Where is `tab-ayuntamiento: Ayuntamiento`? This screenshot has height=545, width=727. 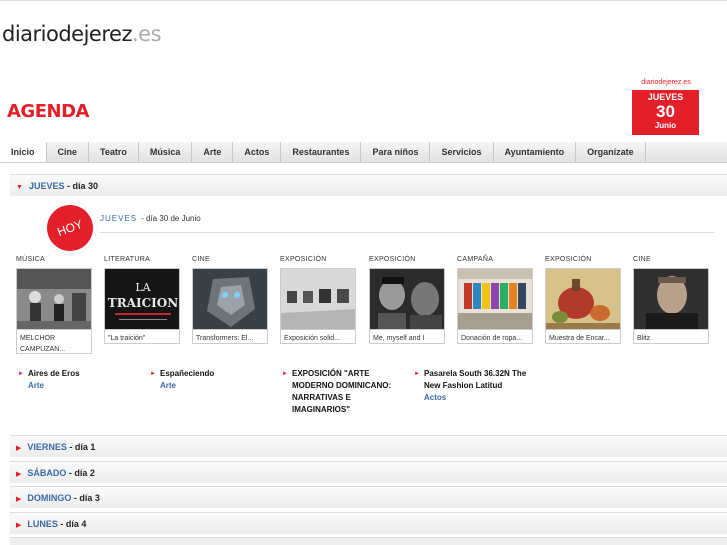 tab-ayuntamiento: Ayuntamiento is located at coordinates (535, 152).